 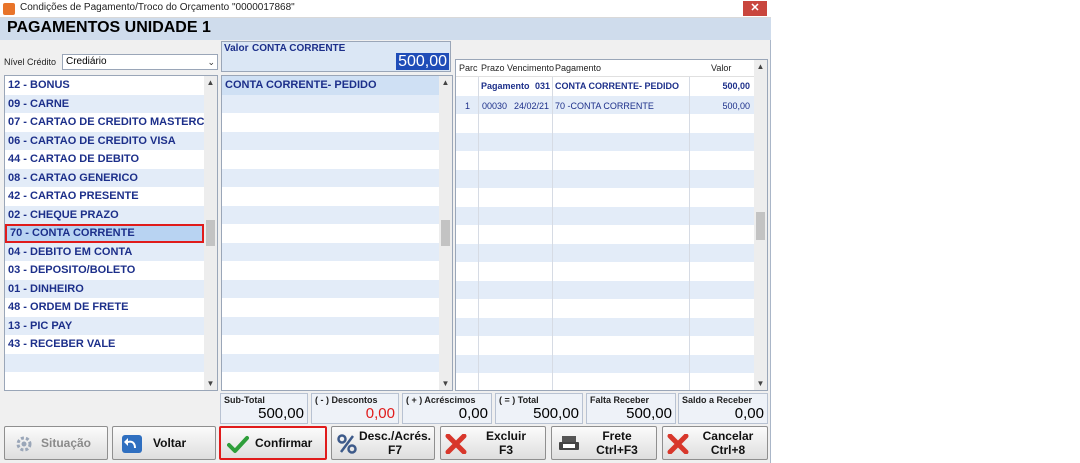 I want to click on close-button: ✕, so click(x=755, y=8).